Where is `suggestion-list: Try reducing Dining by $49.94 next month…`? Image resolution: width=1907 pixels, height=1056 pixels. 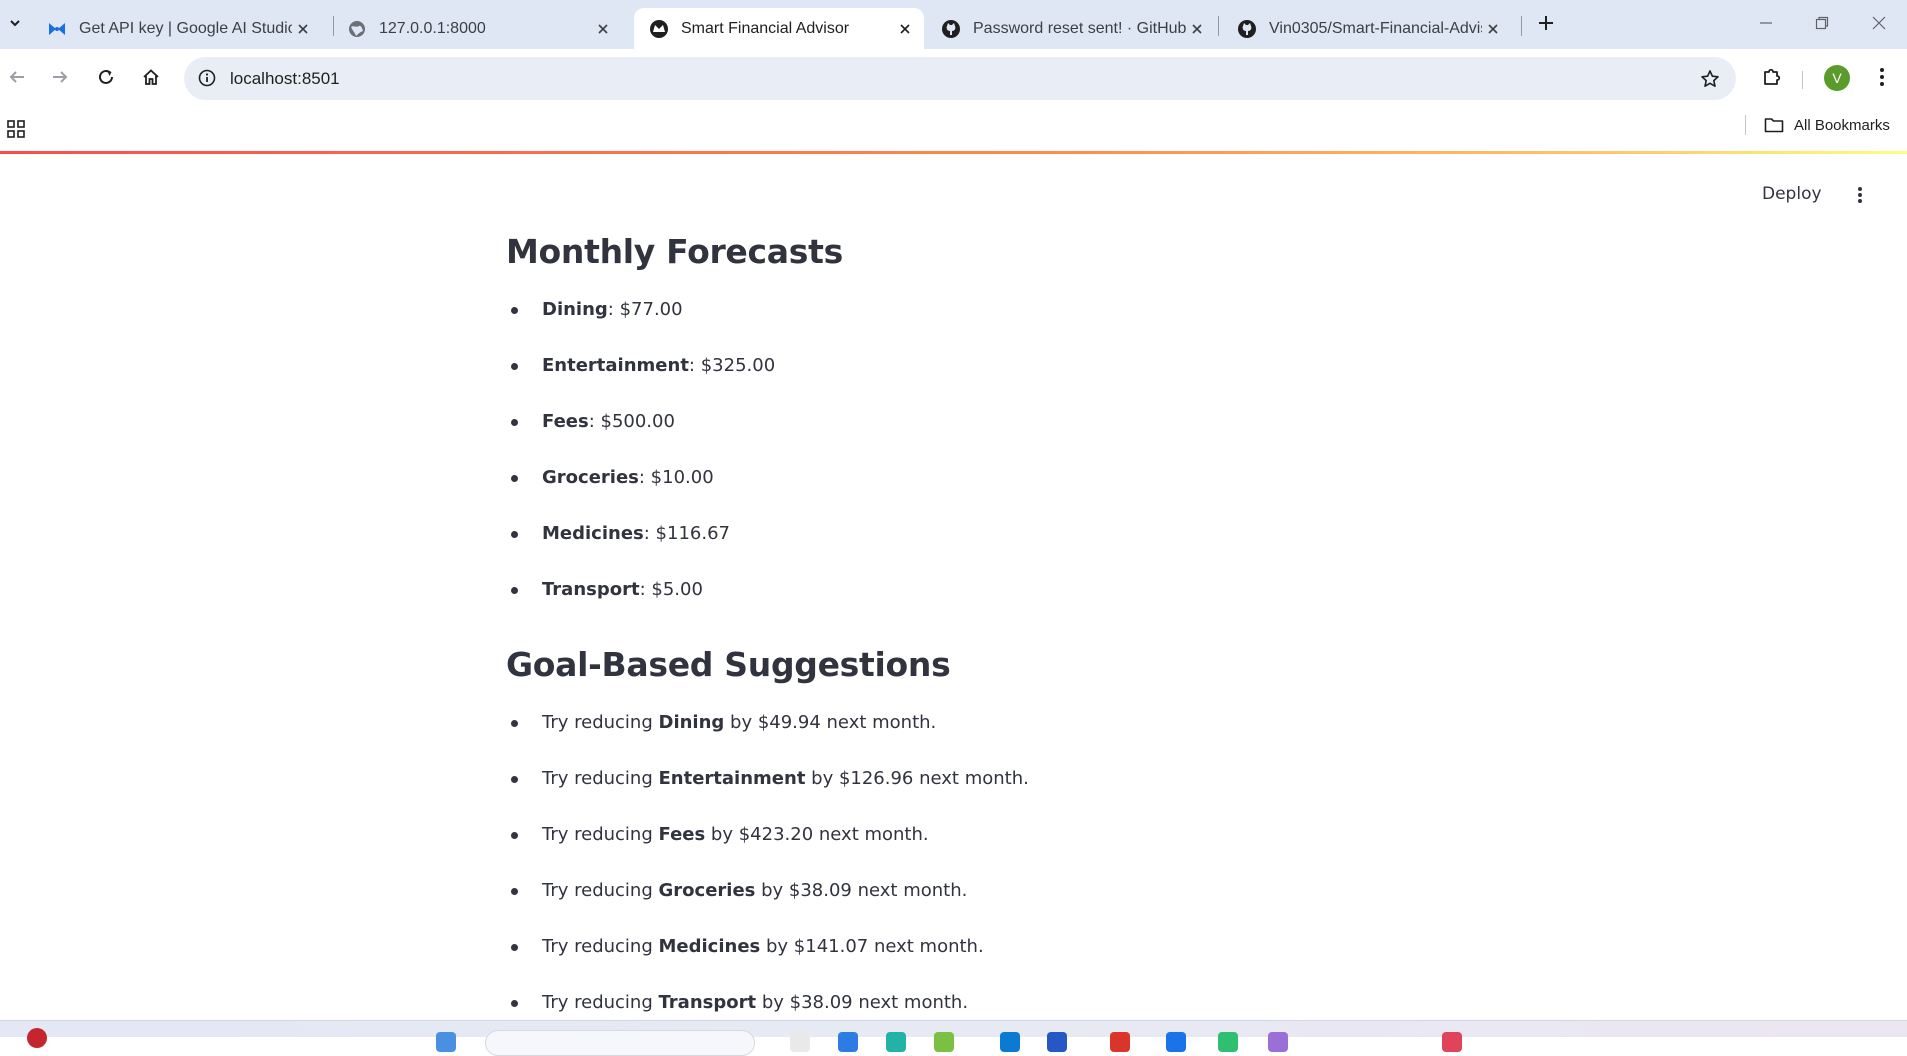 suggestion-list: Try reducing Dining by $49.94 next month… is located at coordinates (767, 866).